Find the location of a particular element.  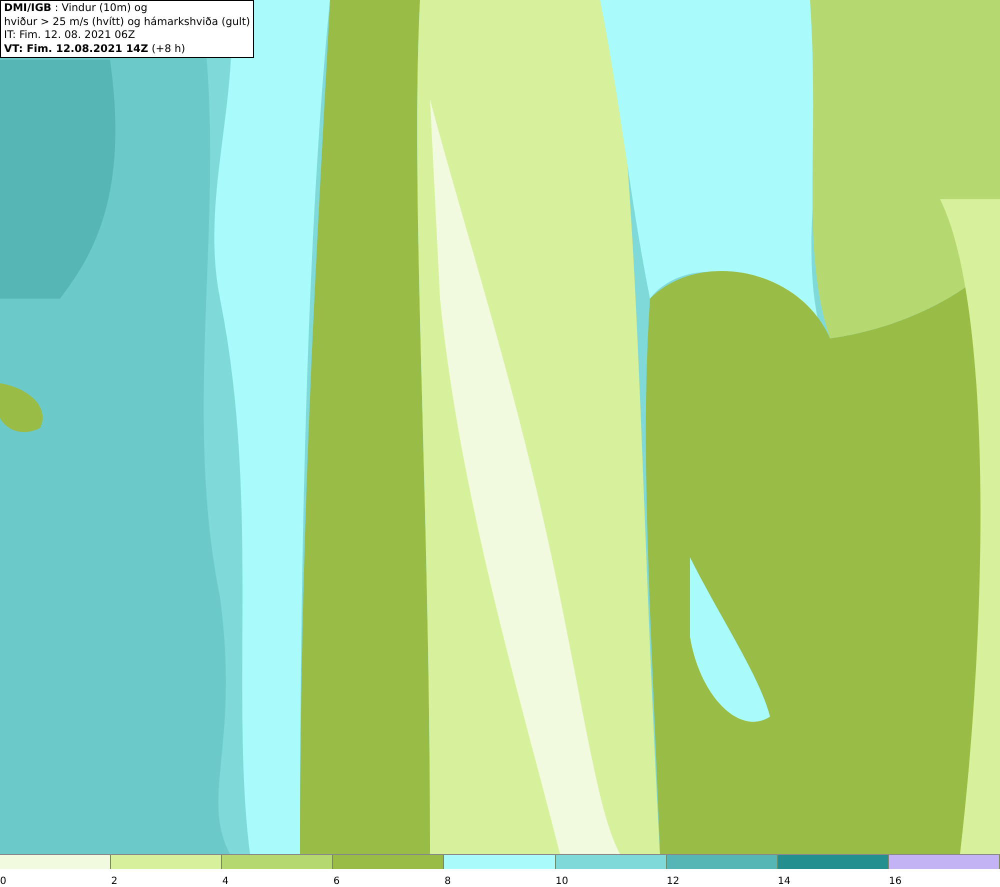

legend-label: 12 is located at coordinates (673, 881).